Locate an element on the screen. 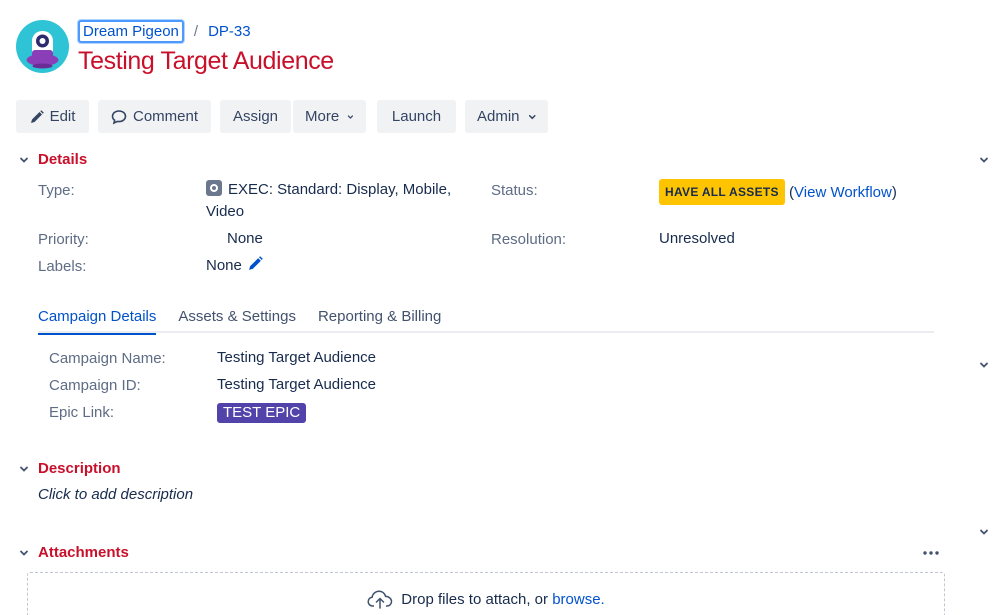  pencil-icon is located at coordinates (37, 116).